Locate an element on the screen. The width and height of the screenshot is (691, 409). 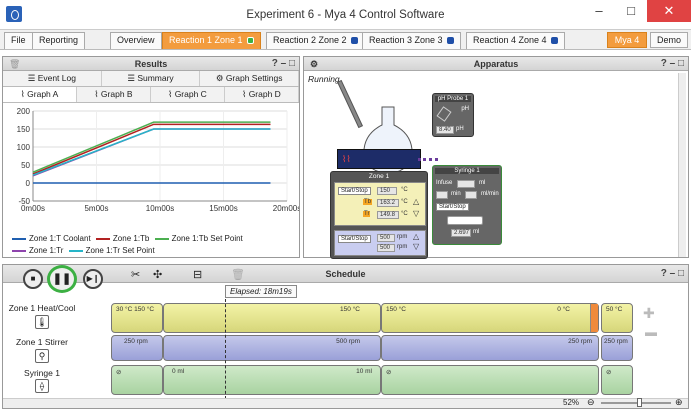
x-tick-label: 5m00s is located at coordinates (96, 208).